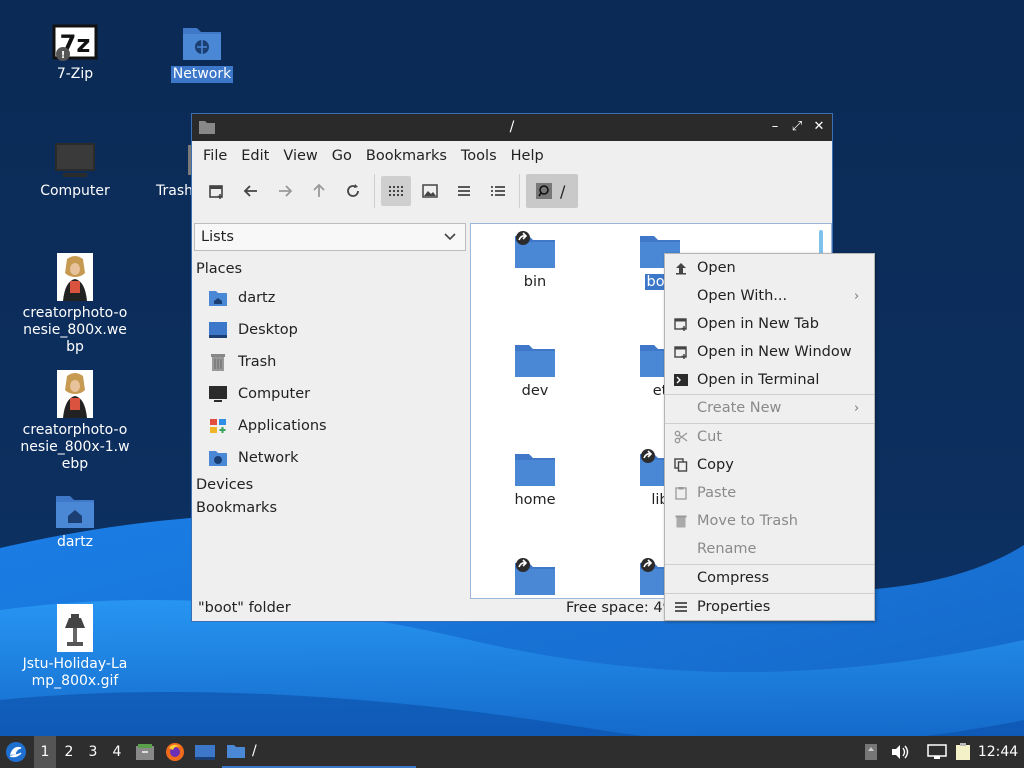  Describe the element at coordinates (219, 269) in the screenshot. I see `places-heading: Places` at that location.